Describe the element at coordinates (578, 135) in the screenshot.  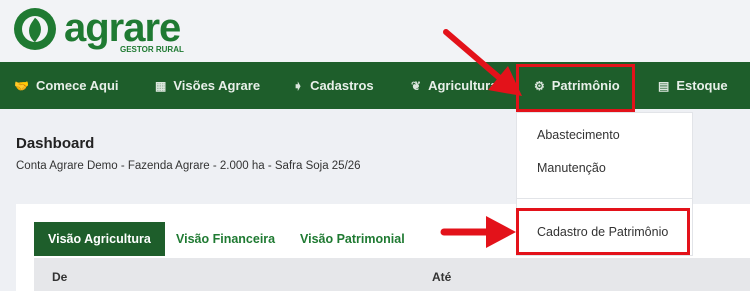
I see `menu-item-abastecimento: Abastecimento` at that location.